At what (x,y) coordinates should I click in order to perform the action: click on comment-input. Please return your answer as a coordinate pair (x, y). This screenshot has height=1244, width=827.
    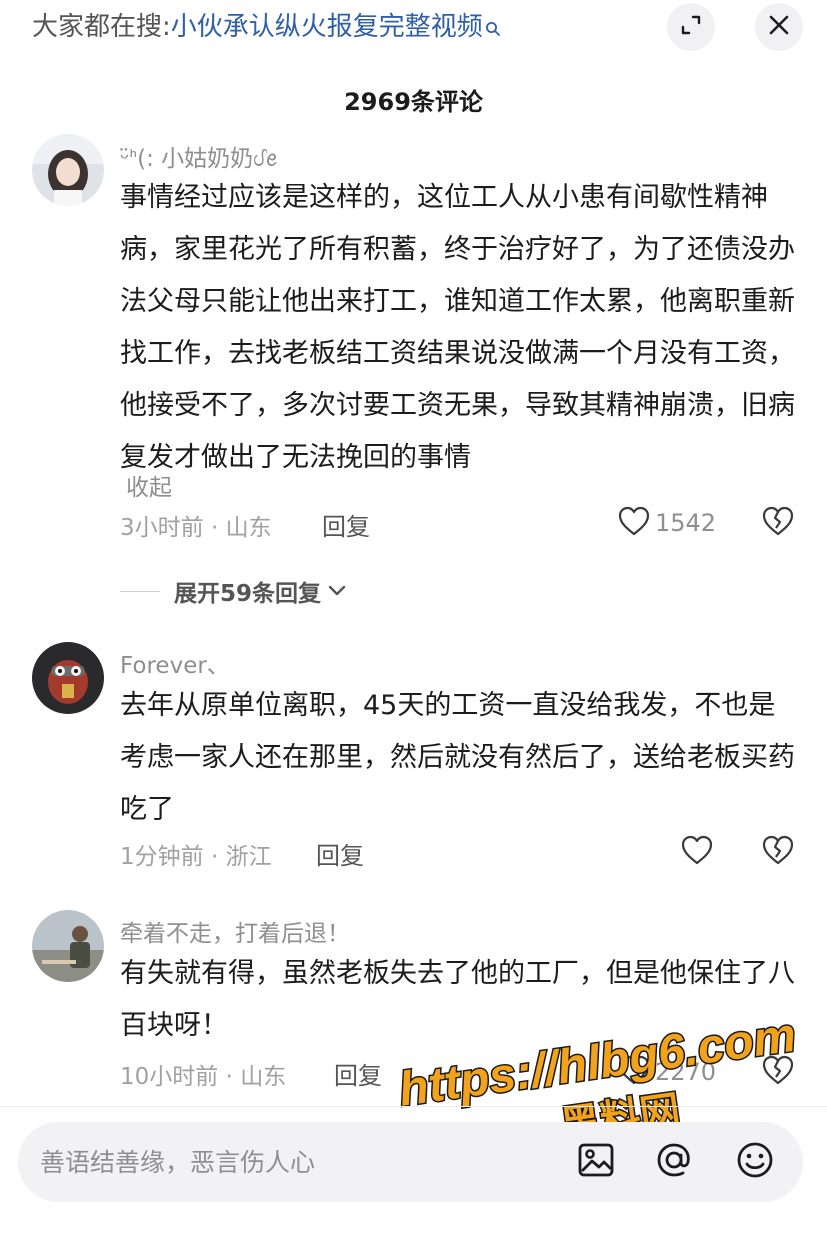
    Looking at the image, I should click on (290, 1162).